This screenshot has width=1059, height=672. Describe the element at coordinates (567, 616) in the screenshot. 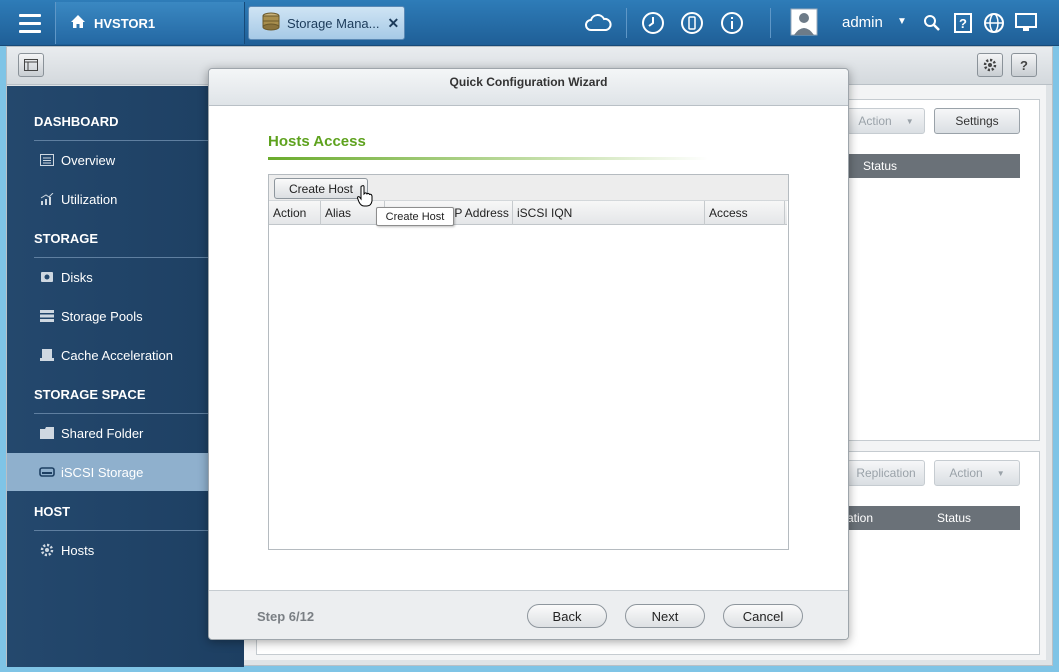

I see `back-button: Back` at that location.